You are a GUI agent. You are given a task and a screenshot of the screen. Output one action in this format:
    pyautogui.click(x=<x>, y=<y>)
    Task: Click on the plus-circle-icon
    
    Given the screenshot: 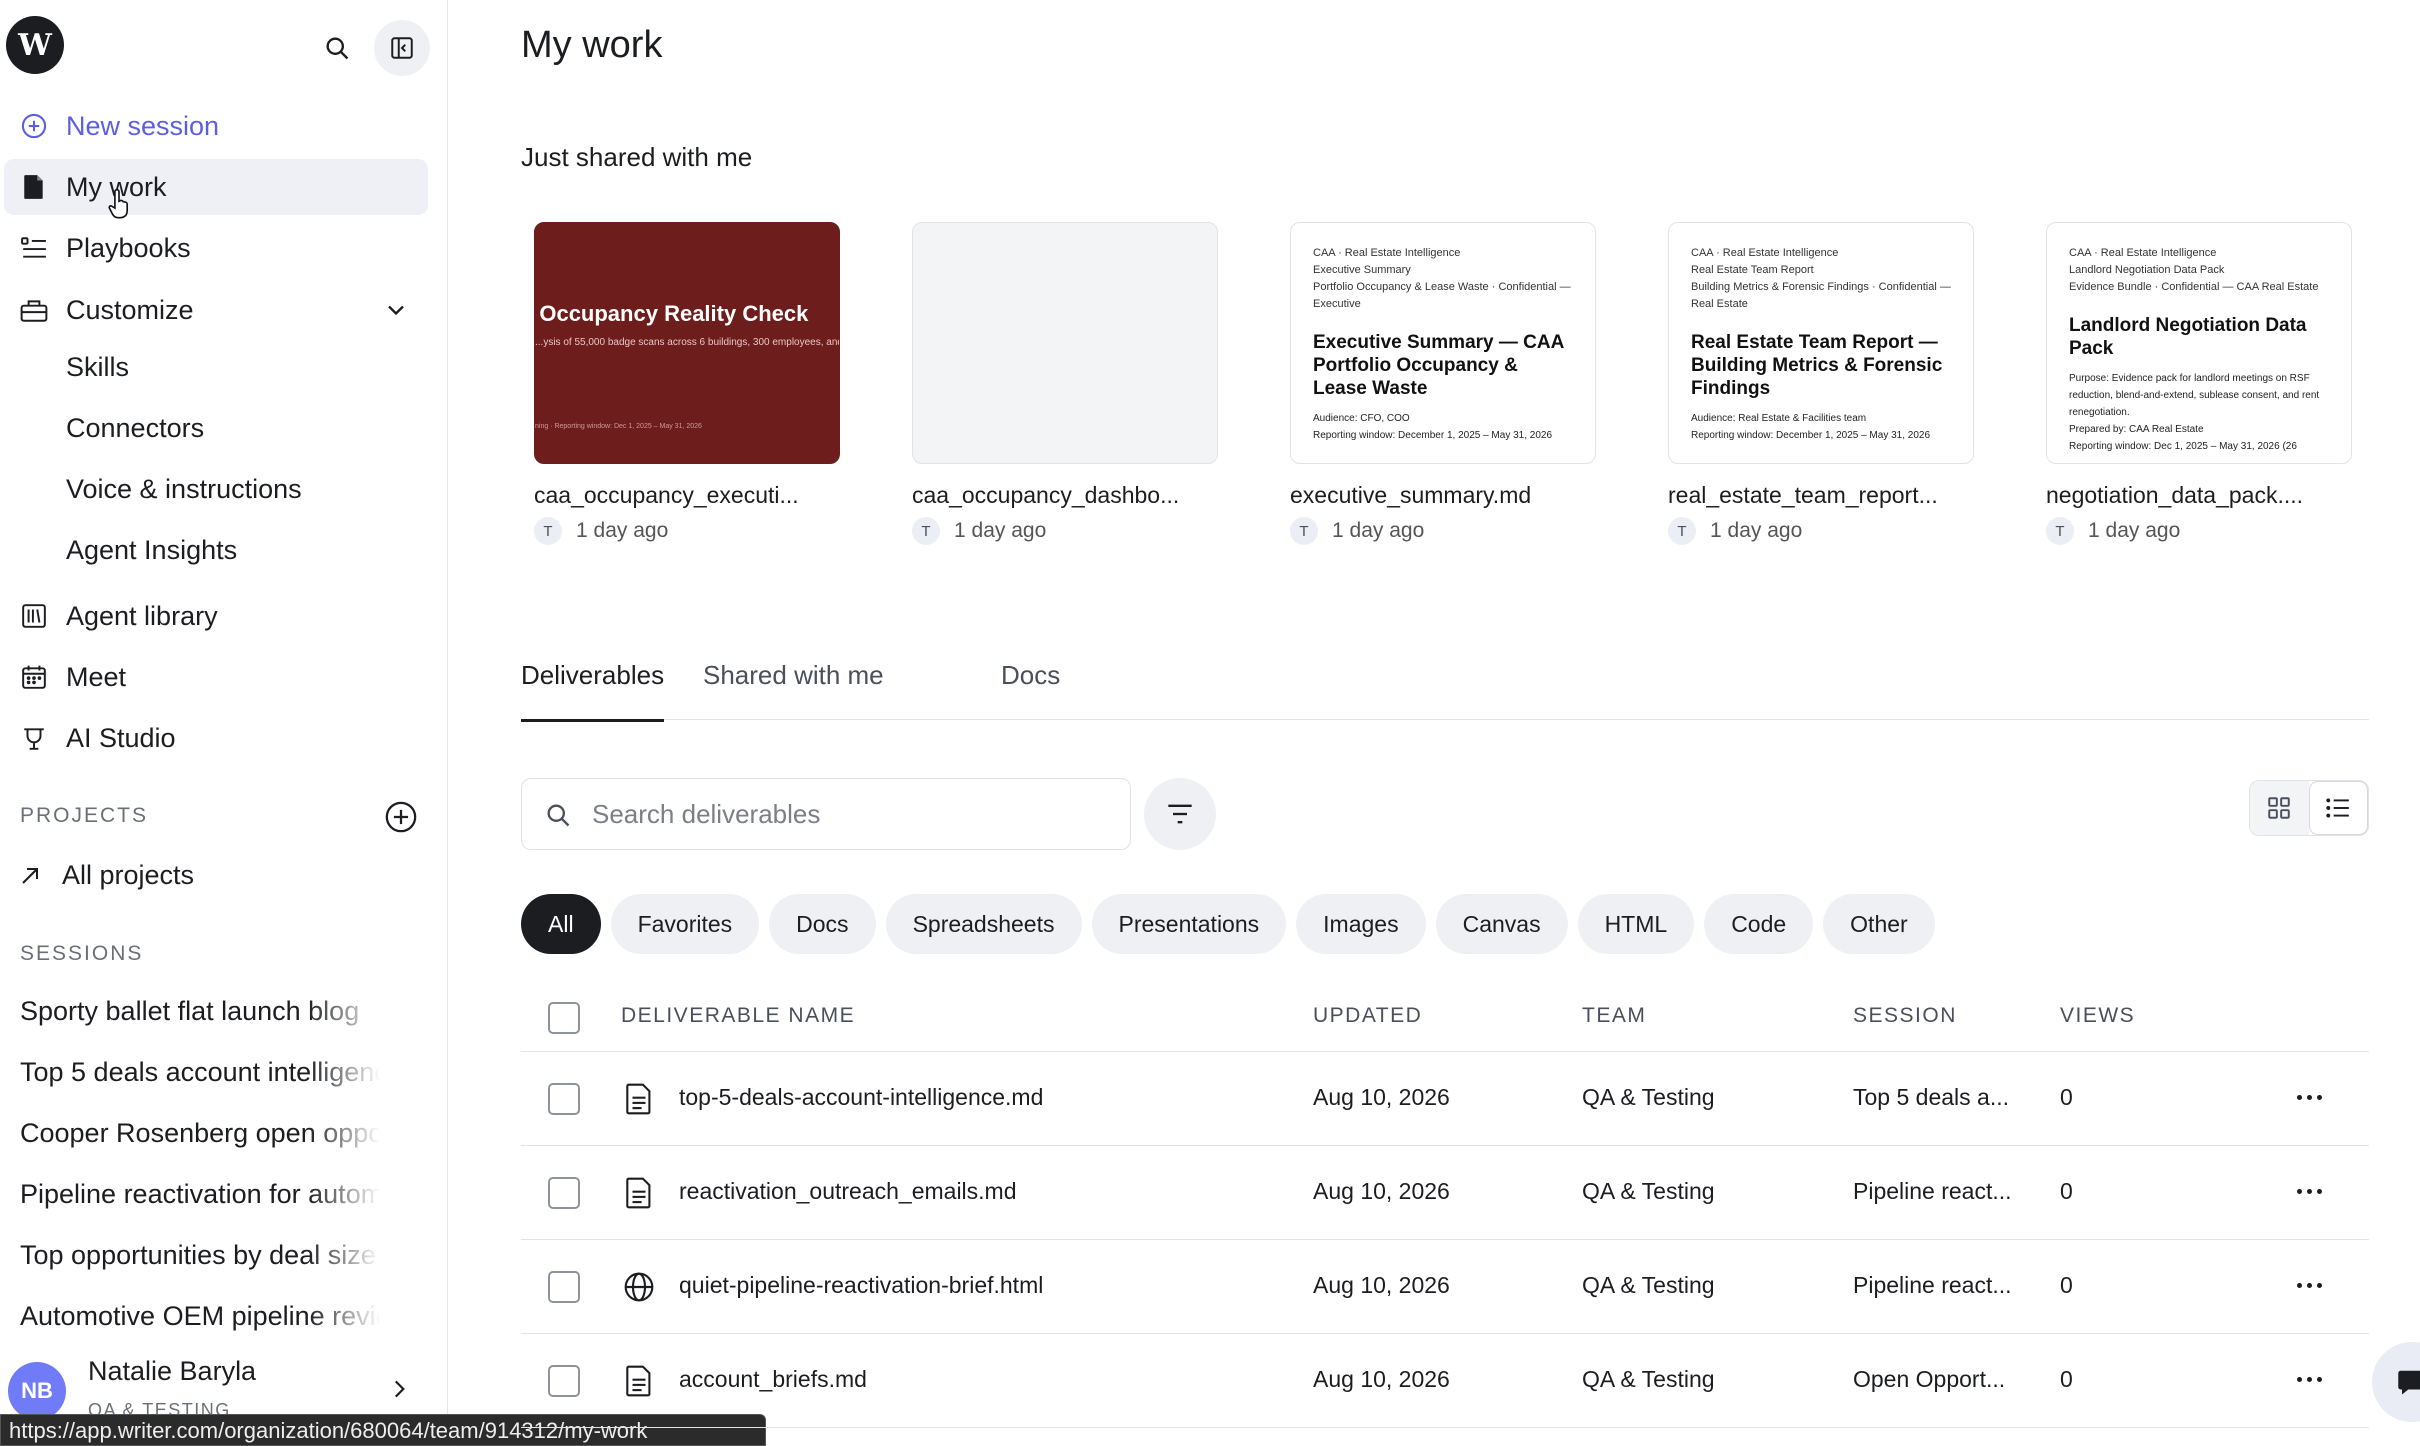 What is the action you would take?
    pyautogui.click(x=34, y=126)
    